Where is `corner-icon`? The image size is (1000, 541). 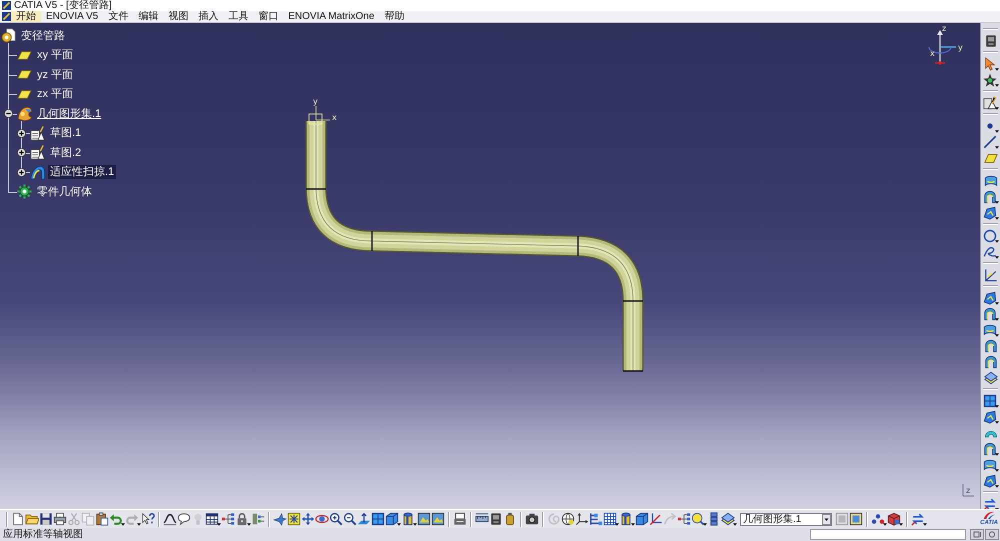 corner-icon is located at coordinates (991, 275).